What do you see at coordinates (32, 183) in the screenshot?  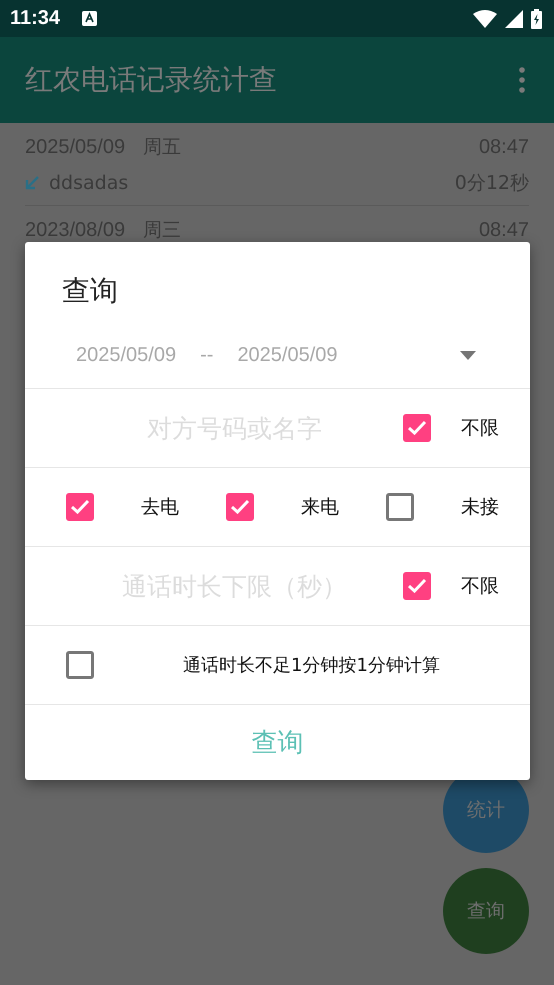 I see `arrow-icon` at bounding box center [32, 183].